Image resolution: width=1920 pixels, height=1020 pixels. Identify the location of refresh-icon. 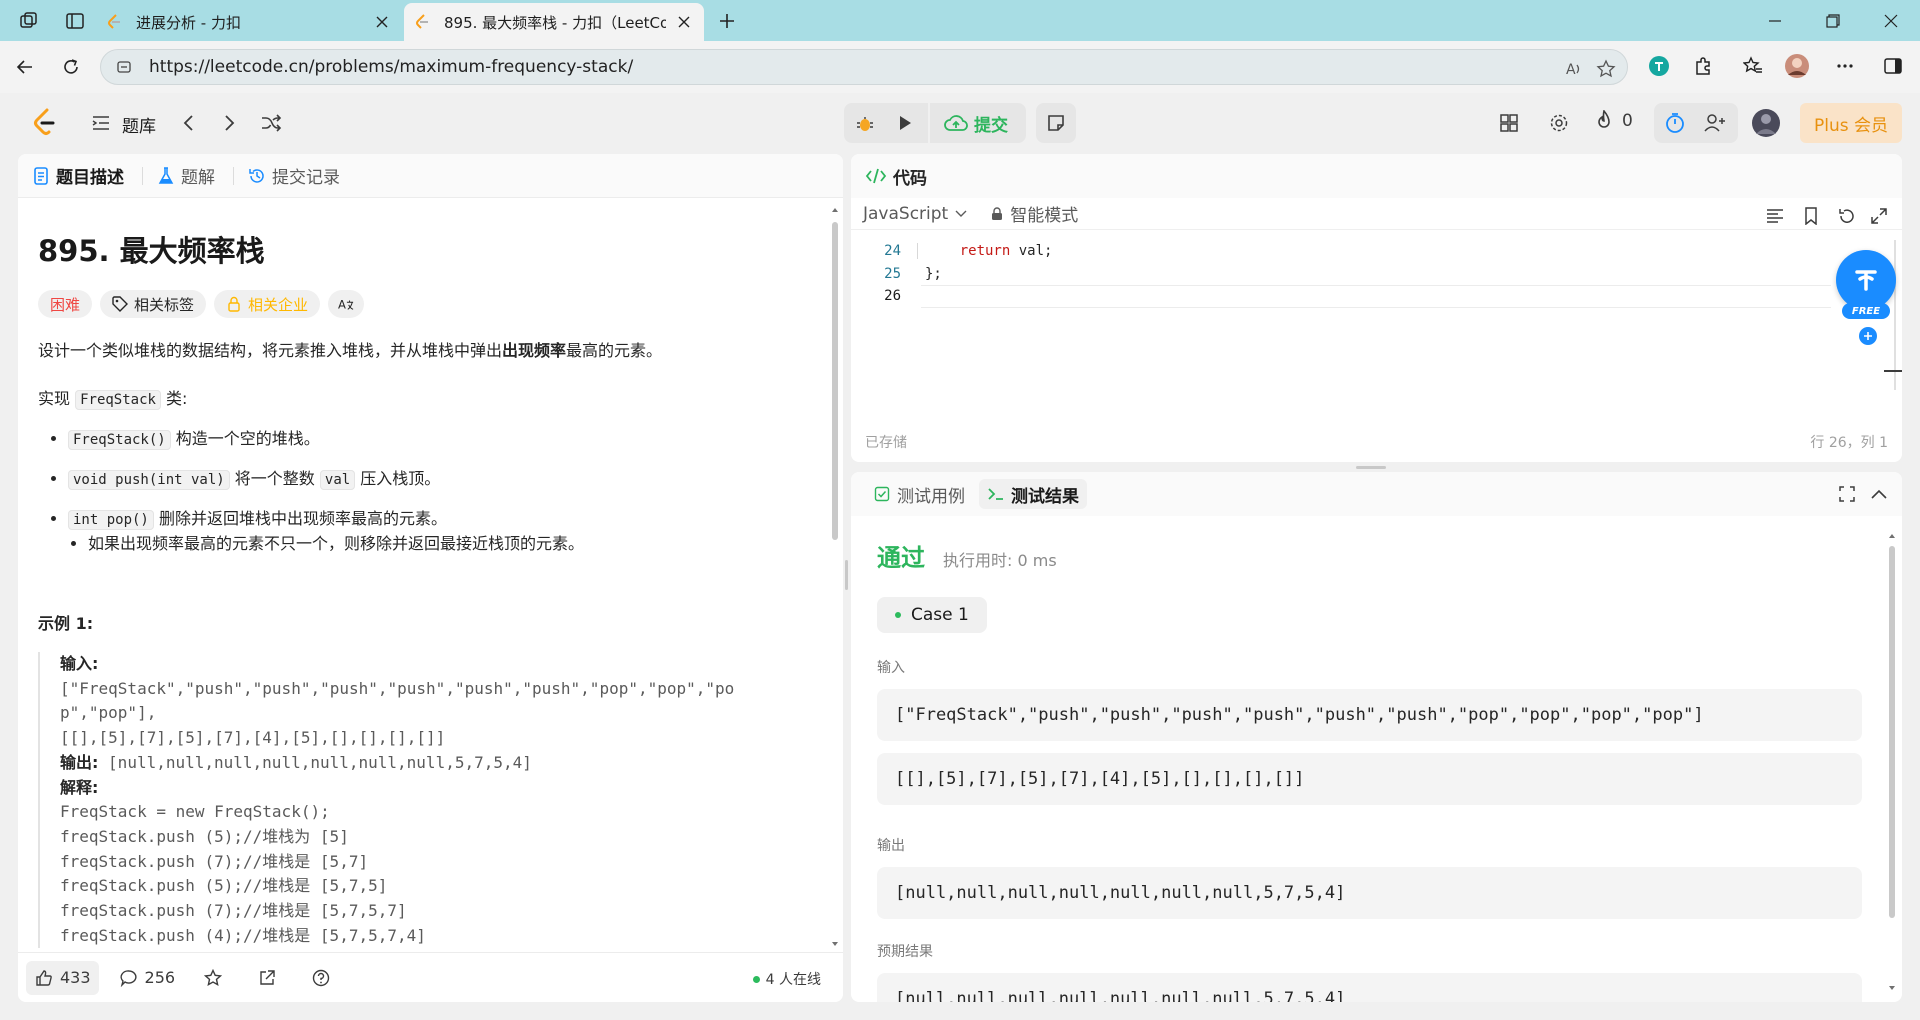
(71, 67).